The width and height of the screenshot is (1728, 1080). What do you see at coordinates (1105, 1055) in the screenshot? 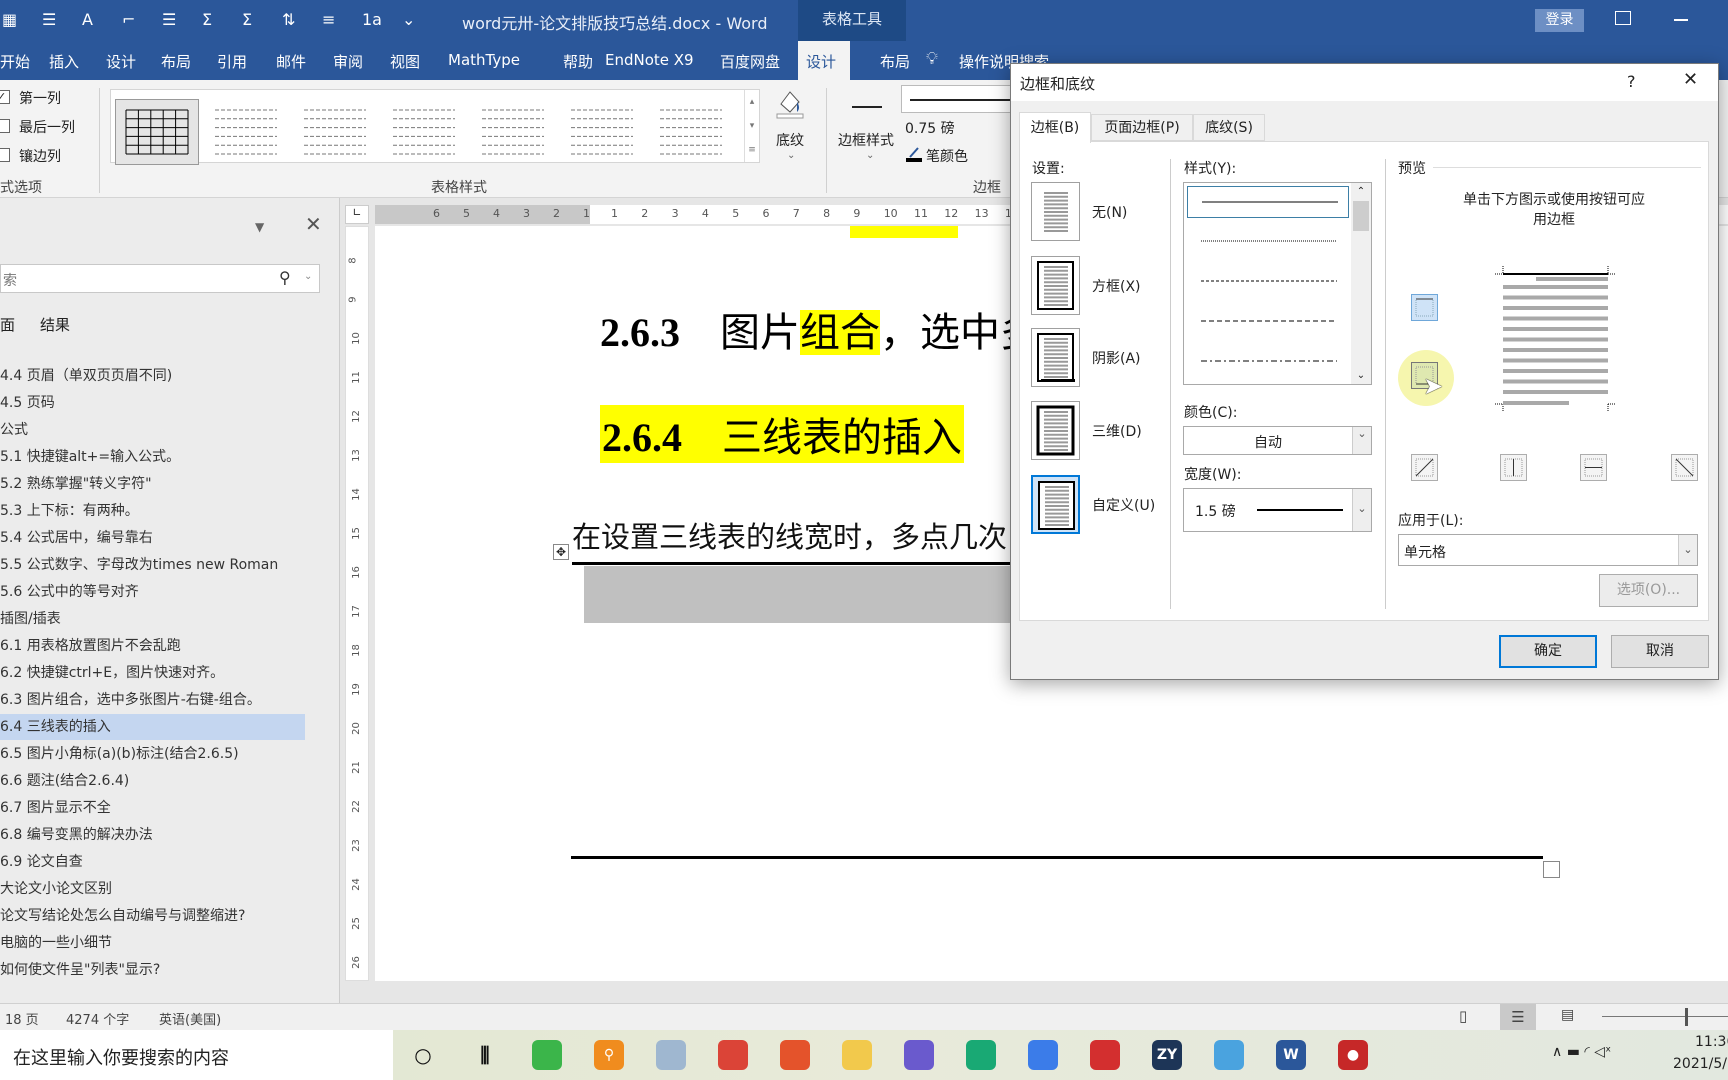
I see `youdao-icon` at bounding box center [1105, 1055].